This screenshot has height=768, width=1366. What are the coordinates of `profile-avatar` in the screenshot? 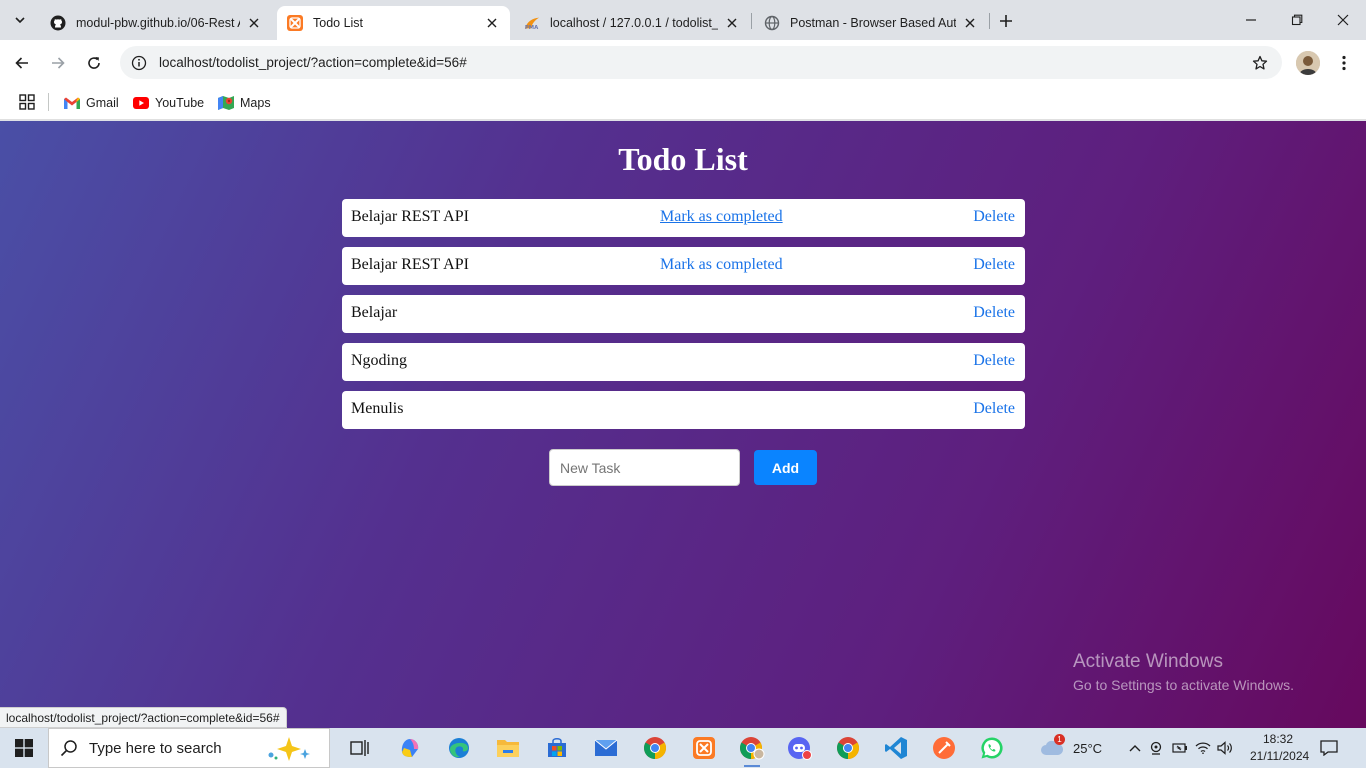 It's located at (1308, 63).